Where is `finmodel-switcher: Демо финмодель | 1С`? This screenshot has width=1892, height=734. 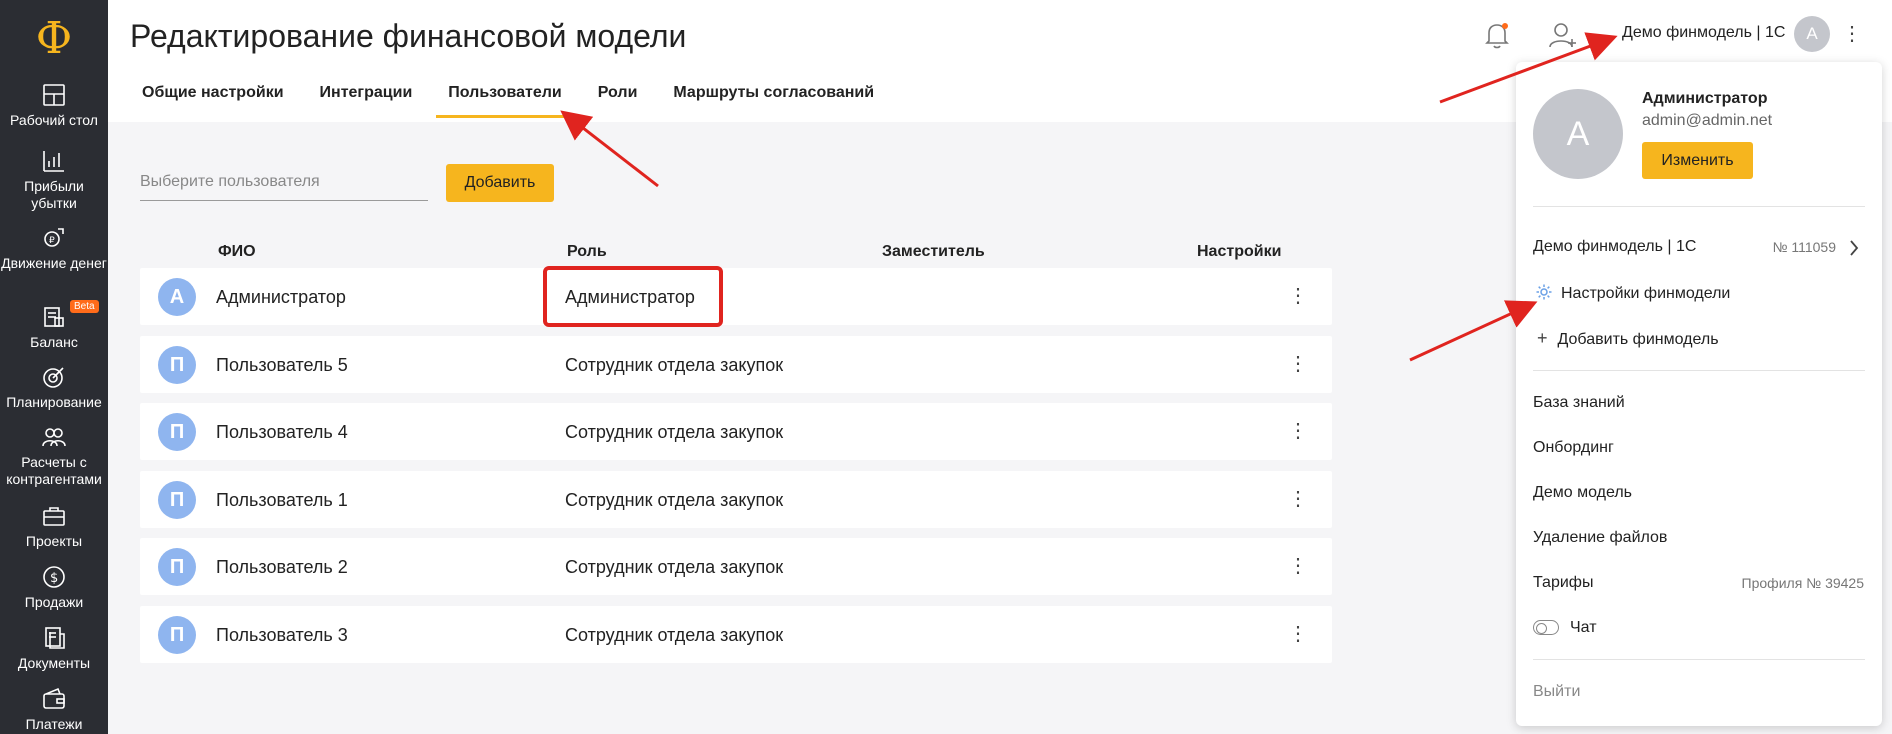 finmodel-switcher: Демо финмодель | 1С is located at coordinates (1703, 33).